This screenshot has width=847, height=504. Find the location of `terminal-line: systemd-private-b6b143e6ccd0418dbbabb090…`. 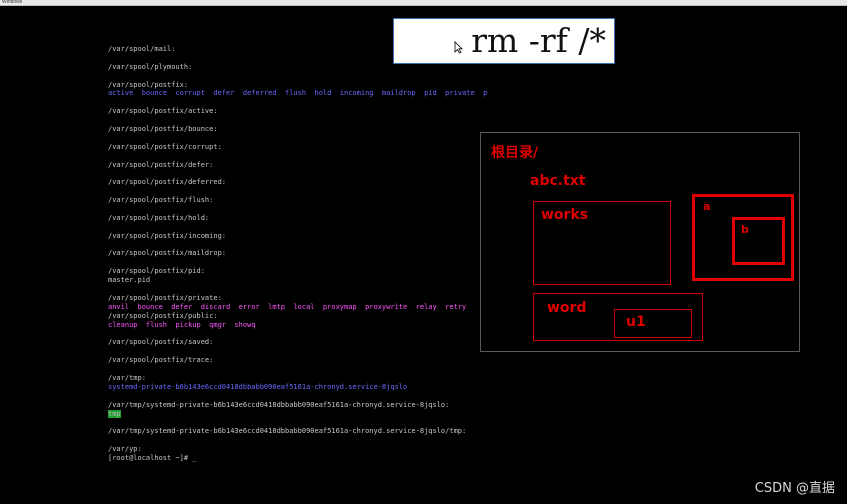

terminal-line: systemd-private-b6b143e6ccd0418dbbabb090… is located at coordinates (258, 386).